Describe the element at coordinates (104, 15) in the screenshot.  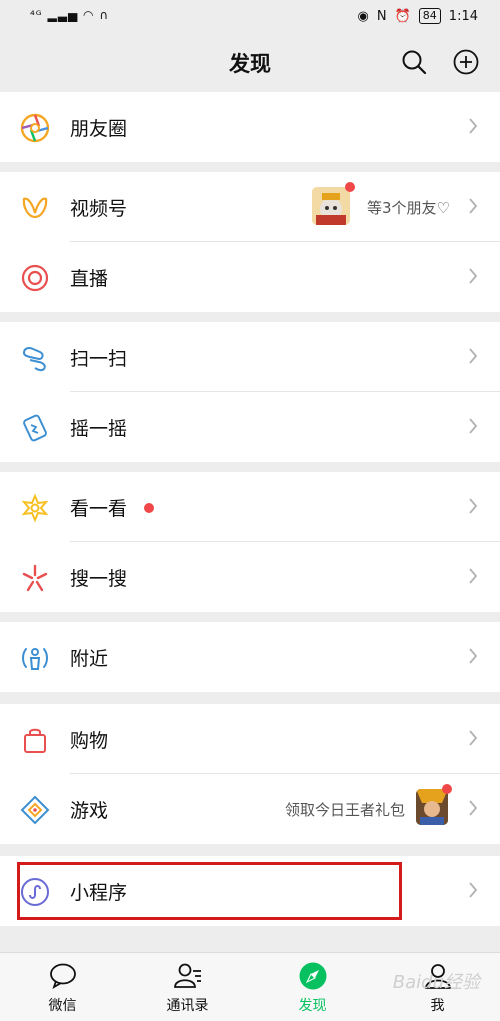
I see `headphones-icon: ∩` at that location.